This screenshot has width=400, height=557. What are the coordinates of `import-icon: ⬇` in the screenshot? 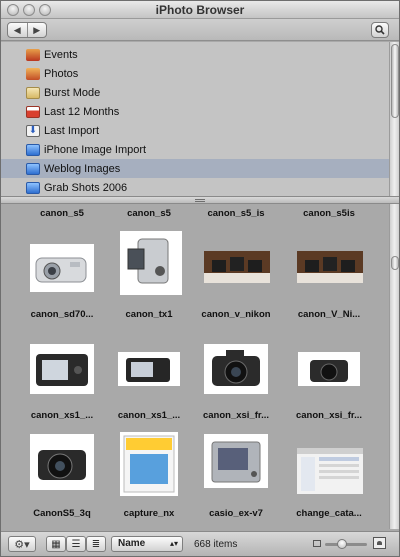 It's located at (33, 130).